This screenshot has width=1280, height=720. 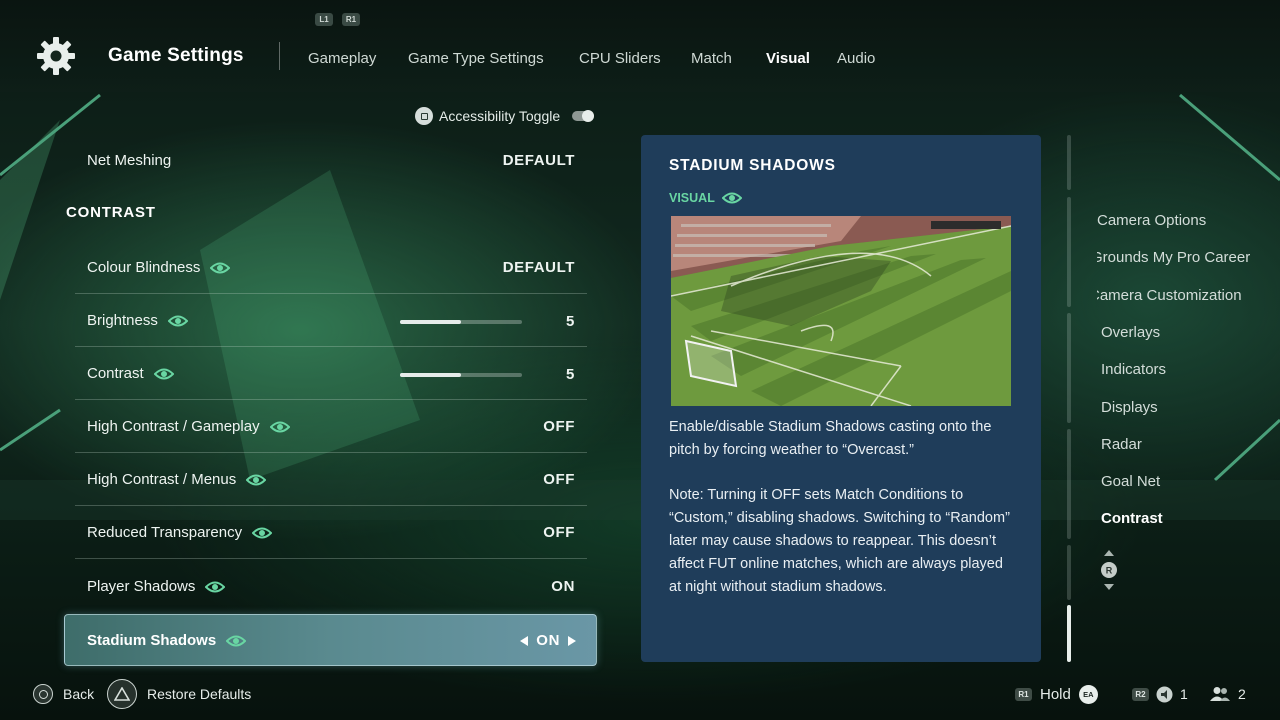 What do you see at coordinates (330, 640) in the screenshot?
I see `setting-stadium-shadows: Stadium Shadows ON` at bounding box center [330, 640].